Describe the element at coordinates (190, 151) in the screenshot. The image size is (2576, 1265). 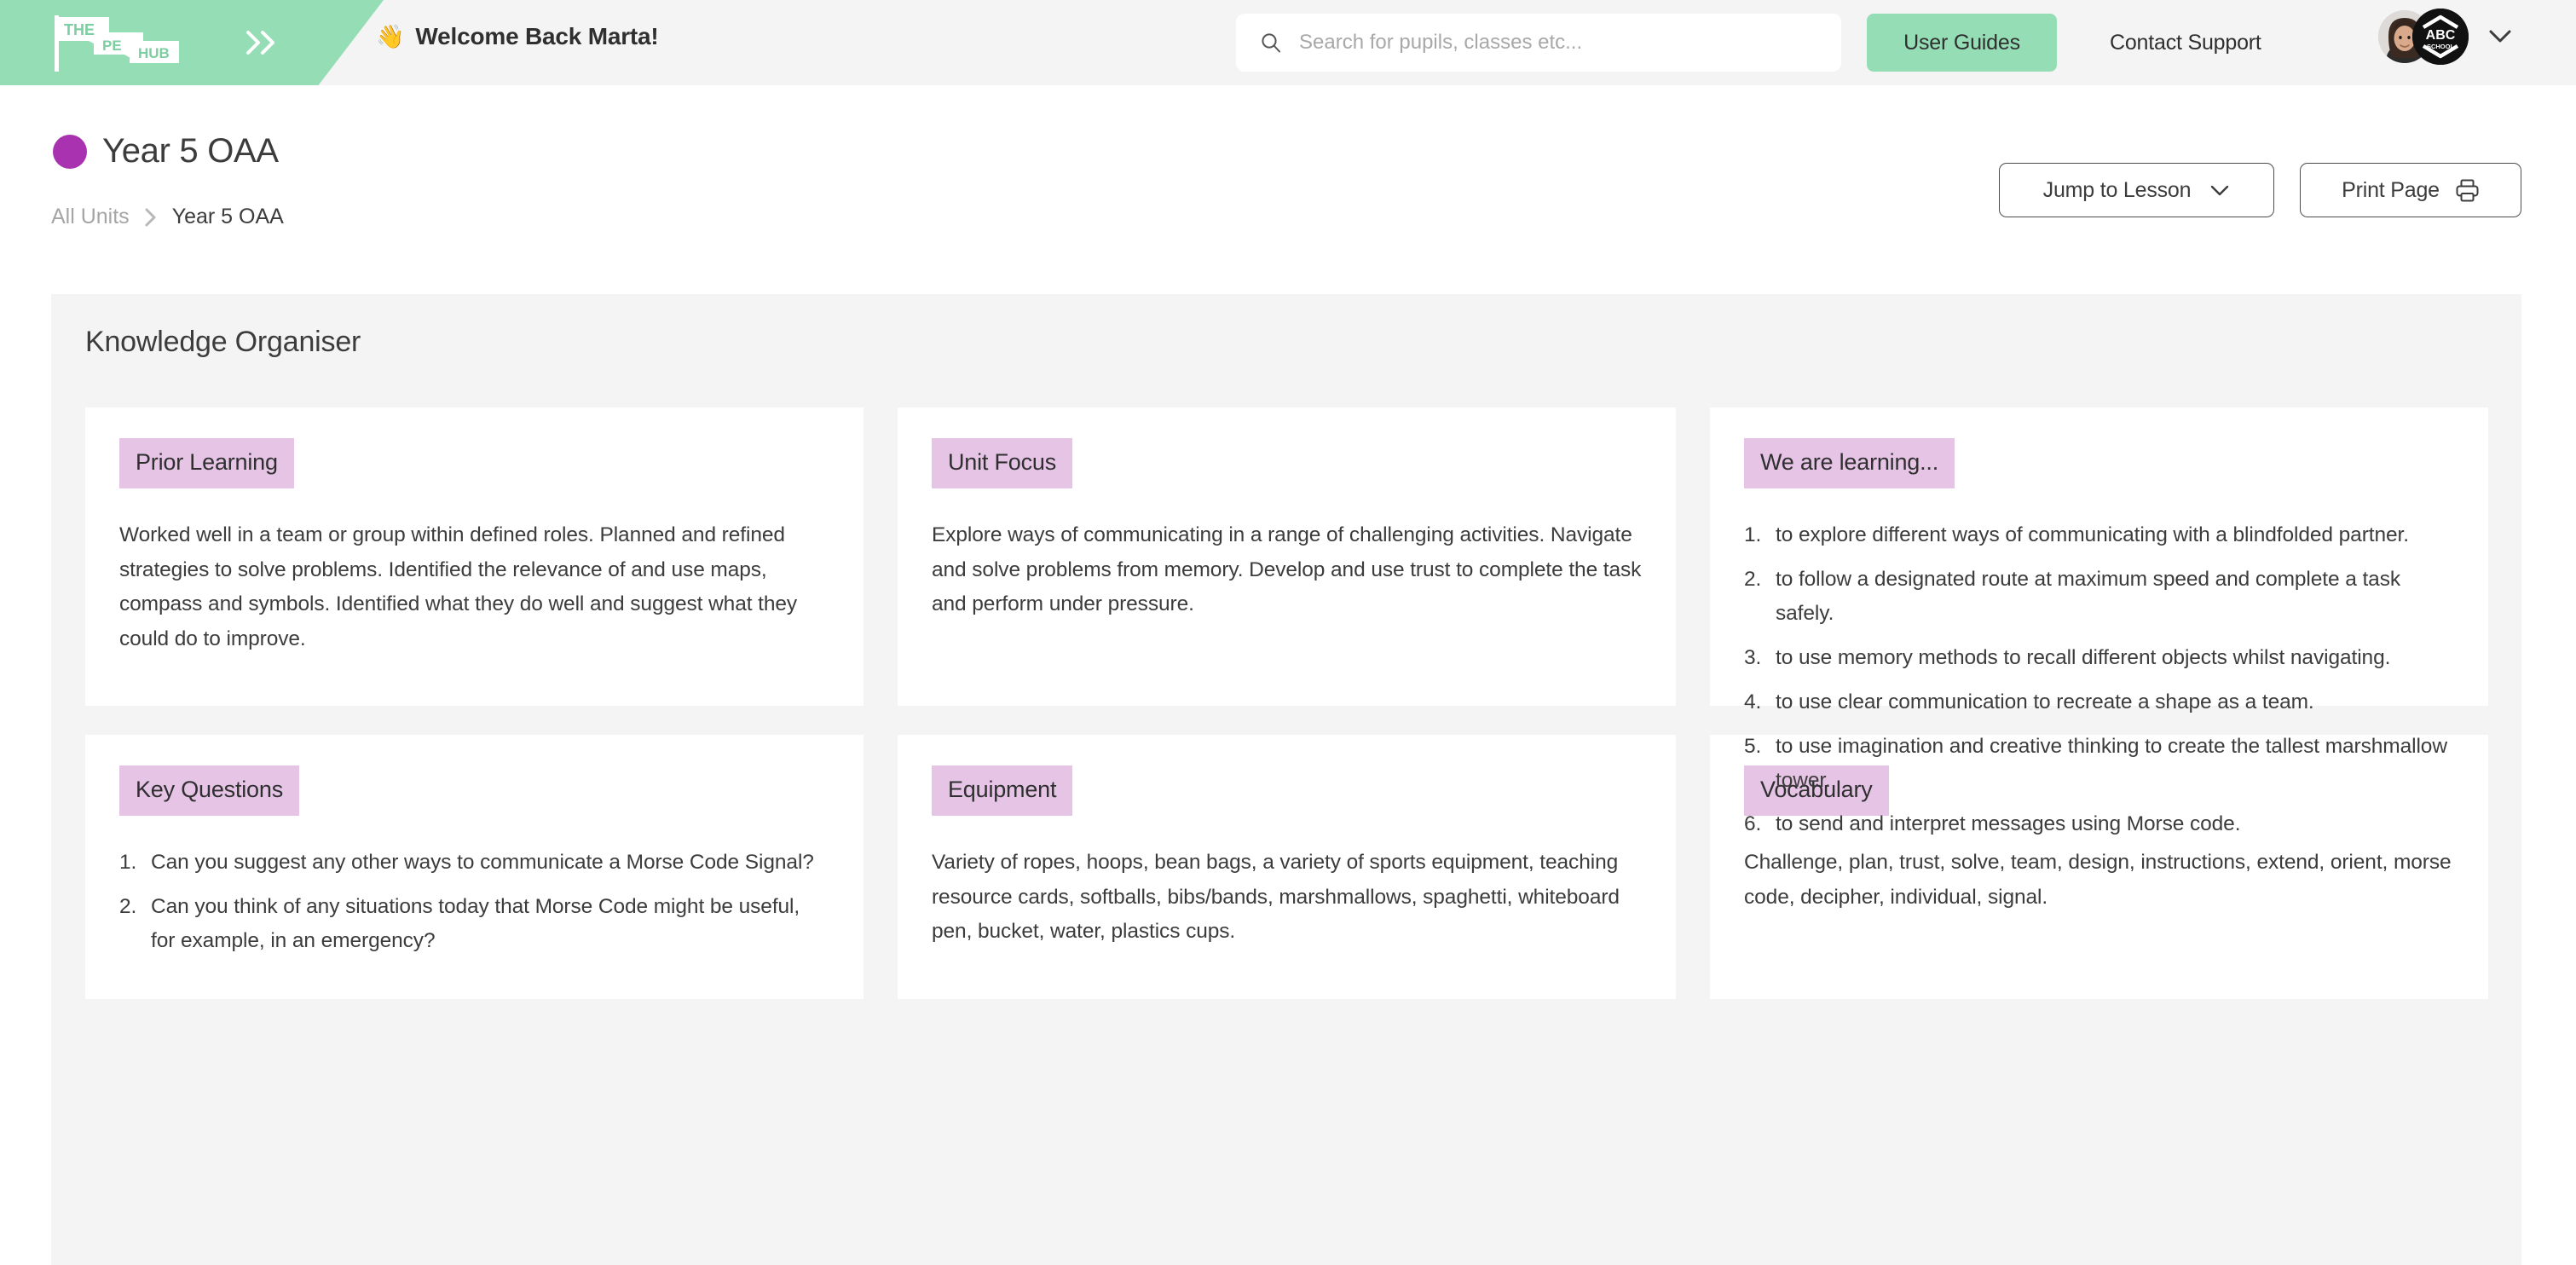
I see `page-title: Year 5 OAA` at that location.